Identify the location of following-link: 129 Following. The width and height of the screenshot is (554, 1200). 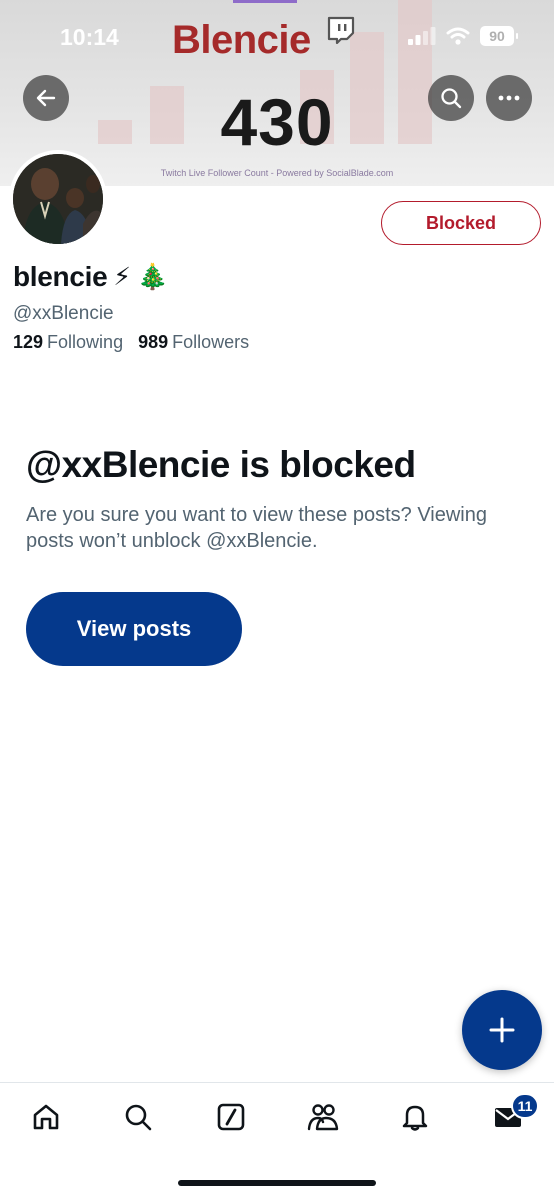
(68, 342).